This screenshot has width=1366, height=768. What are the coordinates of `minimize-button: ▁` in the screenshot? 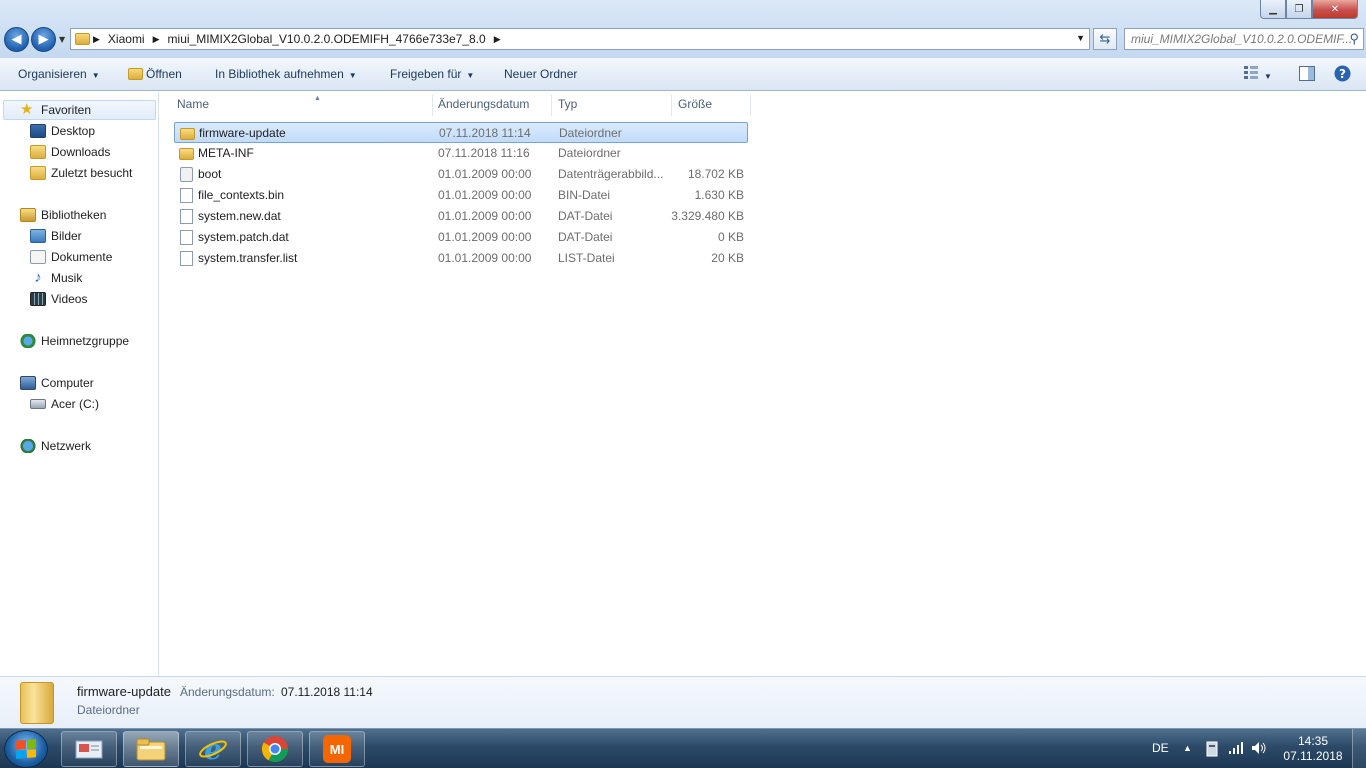 It's located at (1273, 9).